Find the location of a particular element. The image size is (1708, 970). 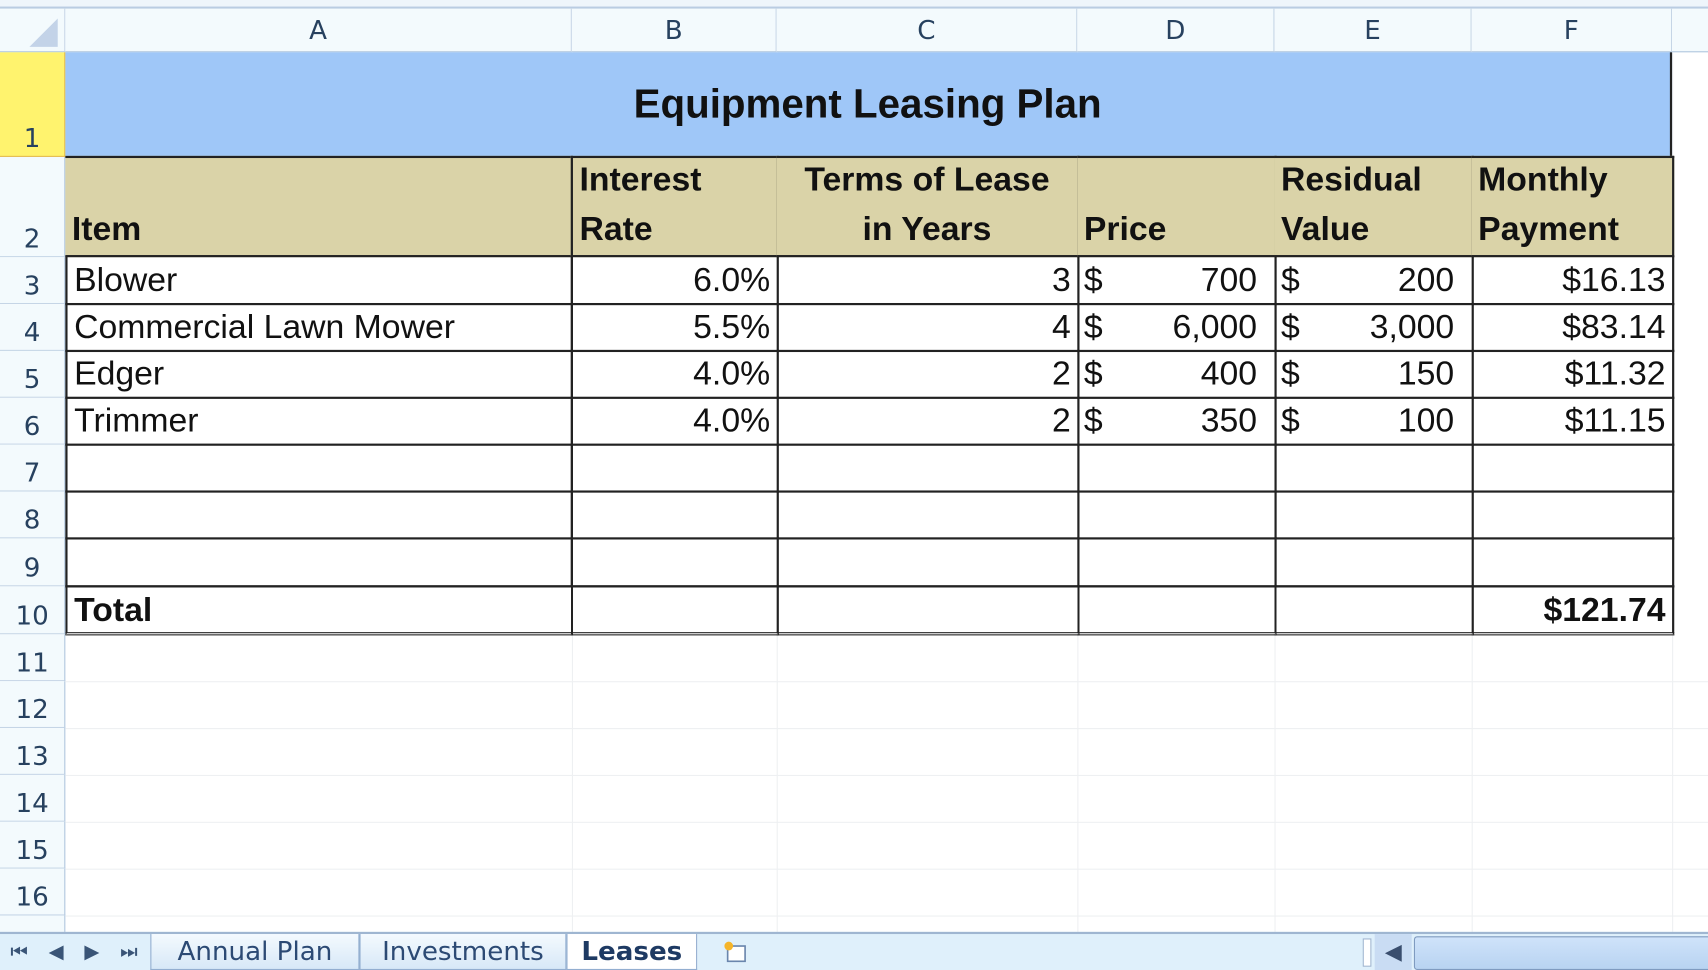

header-residual-value: Residual Value is located at coordinates (1374, 206).